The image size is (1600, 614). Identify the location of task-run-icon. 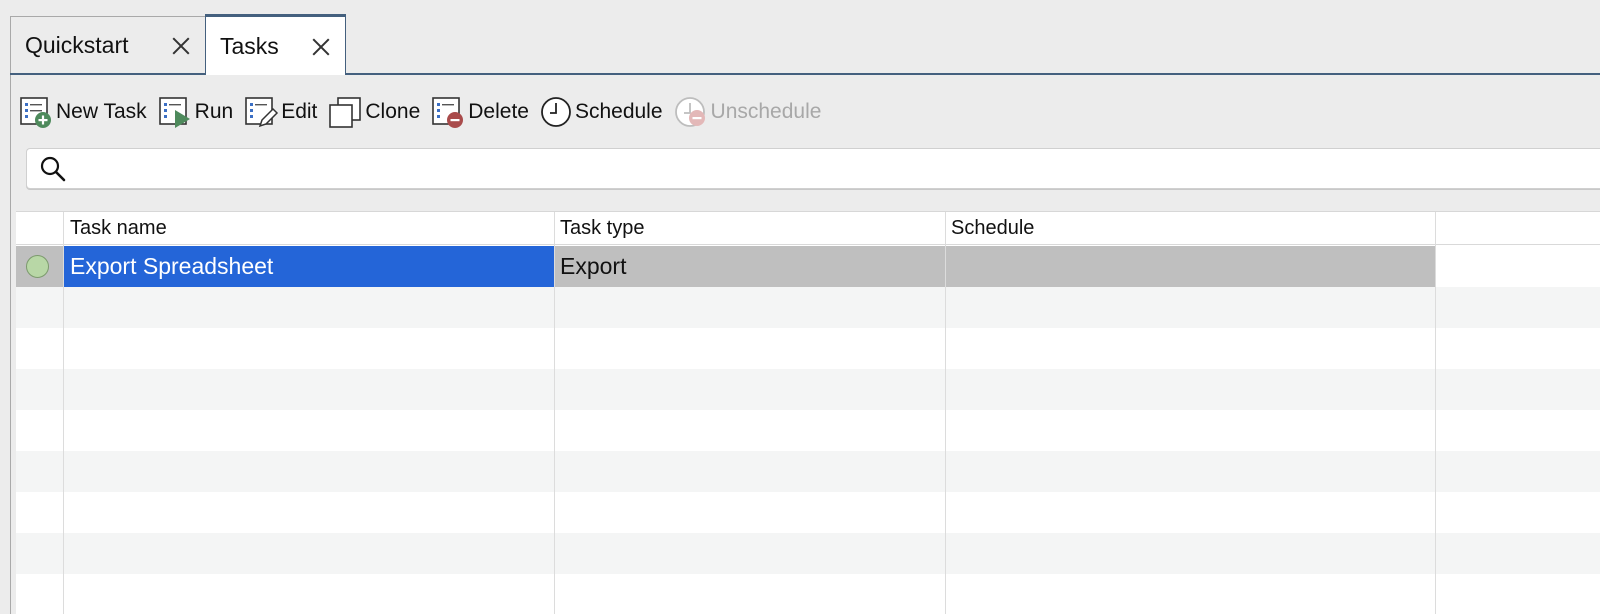
(174, 112).